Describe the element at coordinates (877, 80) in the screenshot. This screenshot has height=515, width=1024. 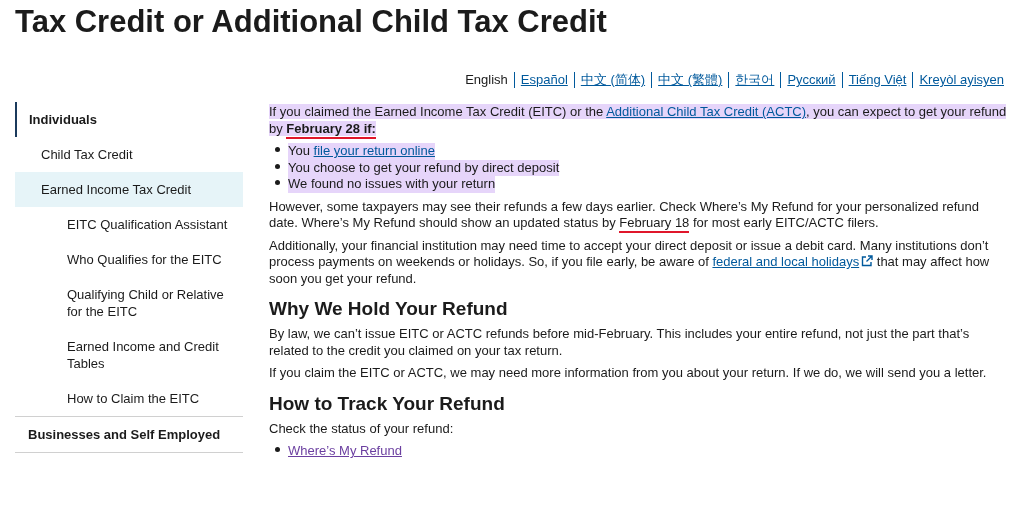
I see `language-link: Tiếng Việt` at that location.